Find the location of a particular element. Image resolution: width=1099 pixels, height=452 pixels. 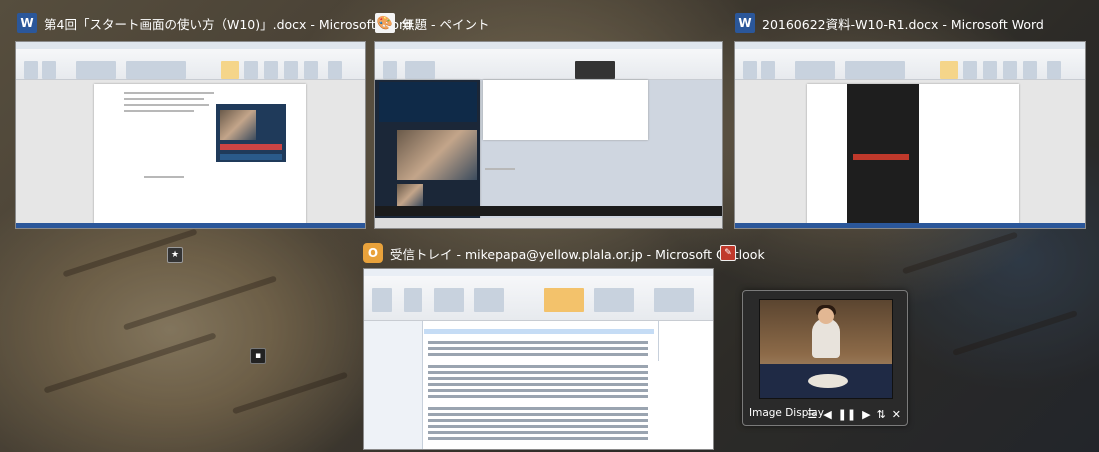

paint-icon: 🎨 is located at coordinates (385, 23).